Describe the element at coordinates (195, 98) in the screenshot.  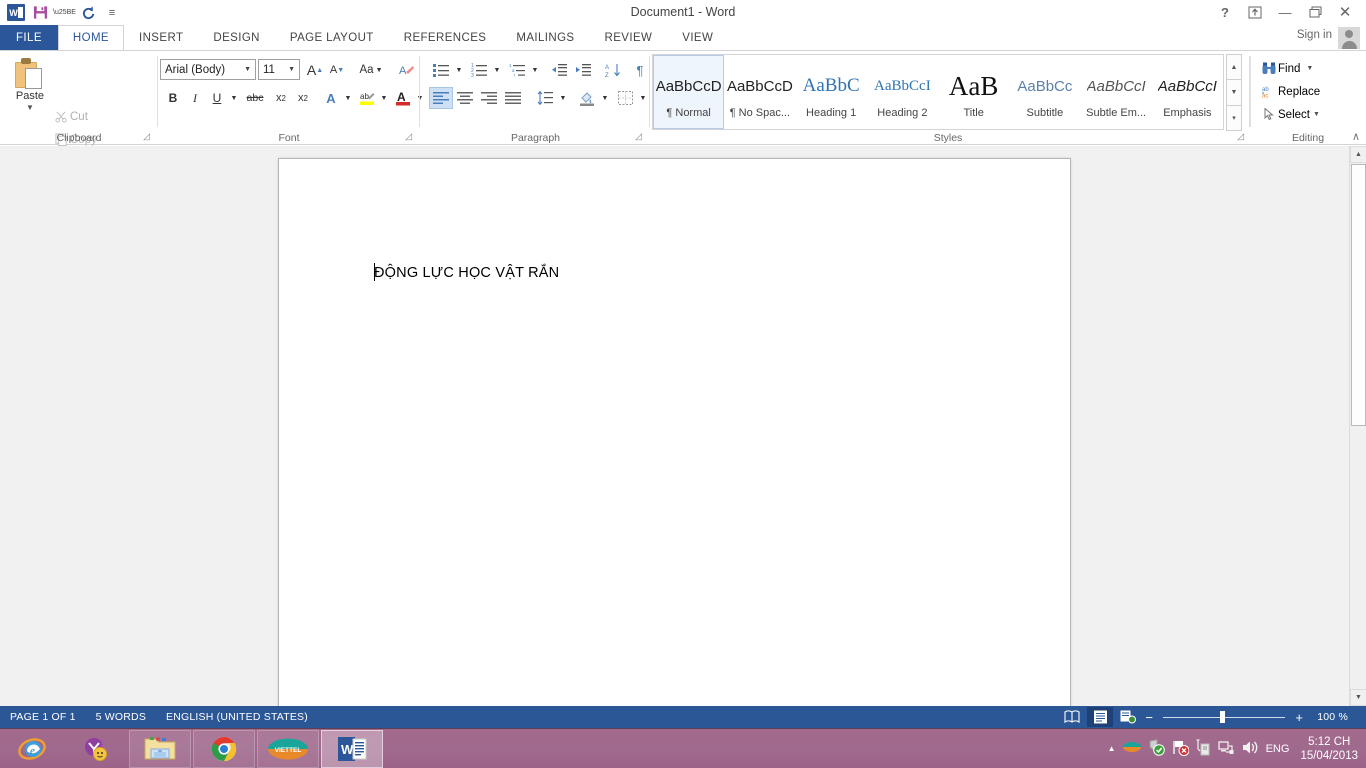
I see `italic-button: I` at that location.